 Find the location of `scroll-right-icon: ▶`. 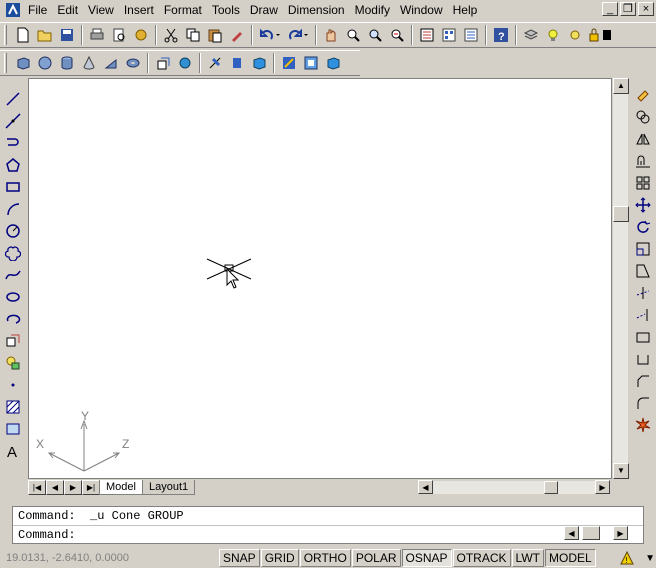

scroll-right-icon: ▶ is located at coordinates (602, 487).